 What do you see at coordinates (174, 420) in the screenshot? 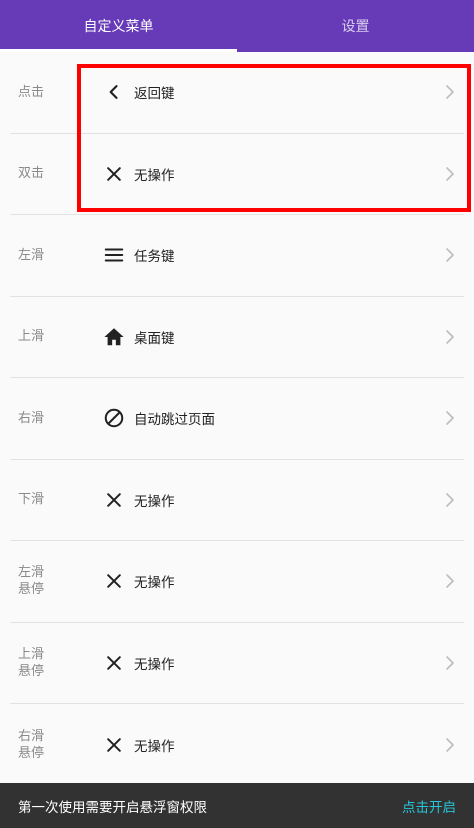
I see `action-label: 自动跳过页面` at bounding box center [174, 420].